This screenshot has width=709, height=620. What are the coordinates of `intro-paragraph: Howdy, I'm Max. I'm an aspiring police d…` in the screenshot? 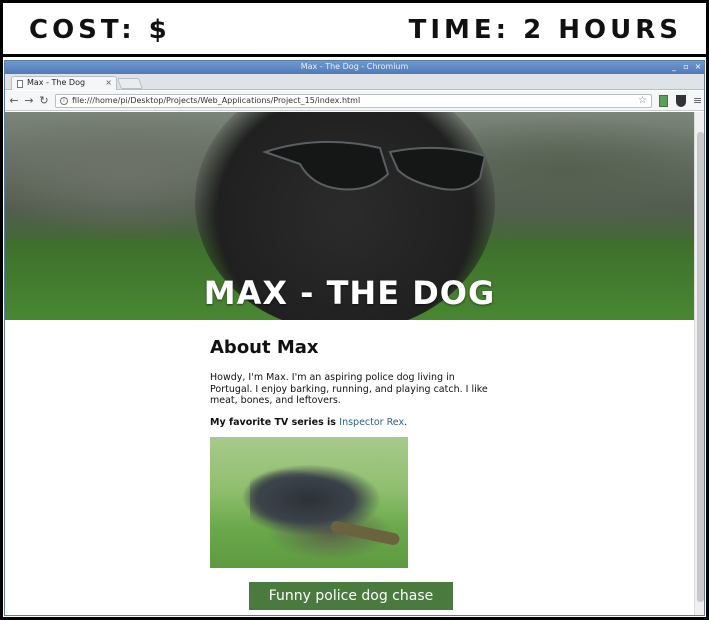 It's located at (349, 389).